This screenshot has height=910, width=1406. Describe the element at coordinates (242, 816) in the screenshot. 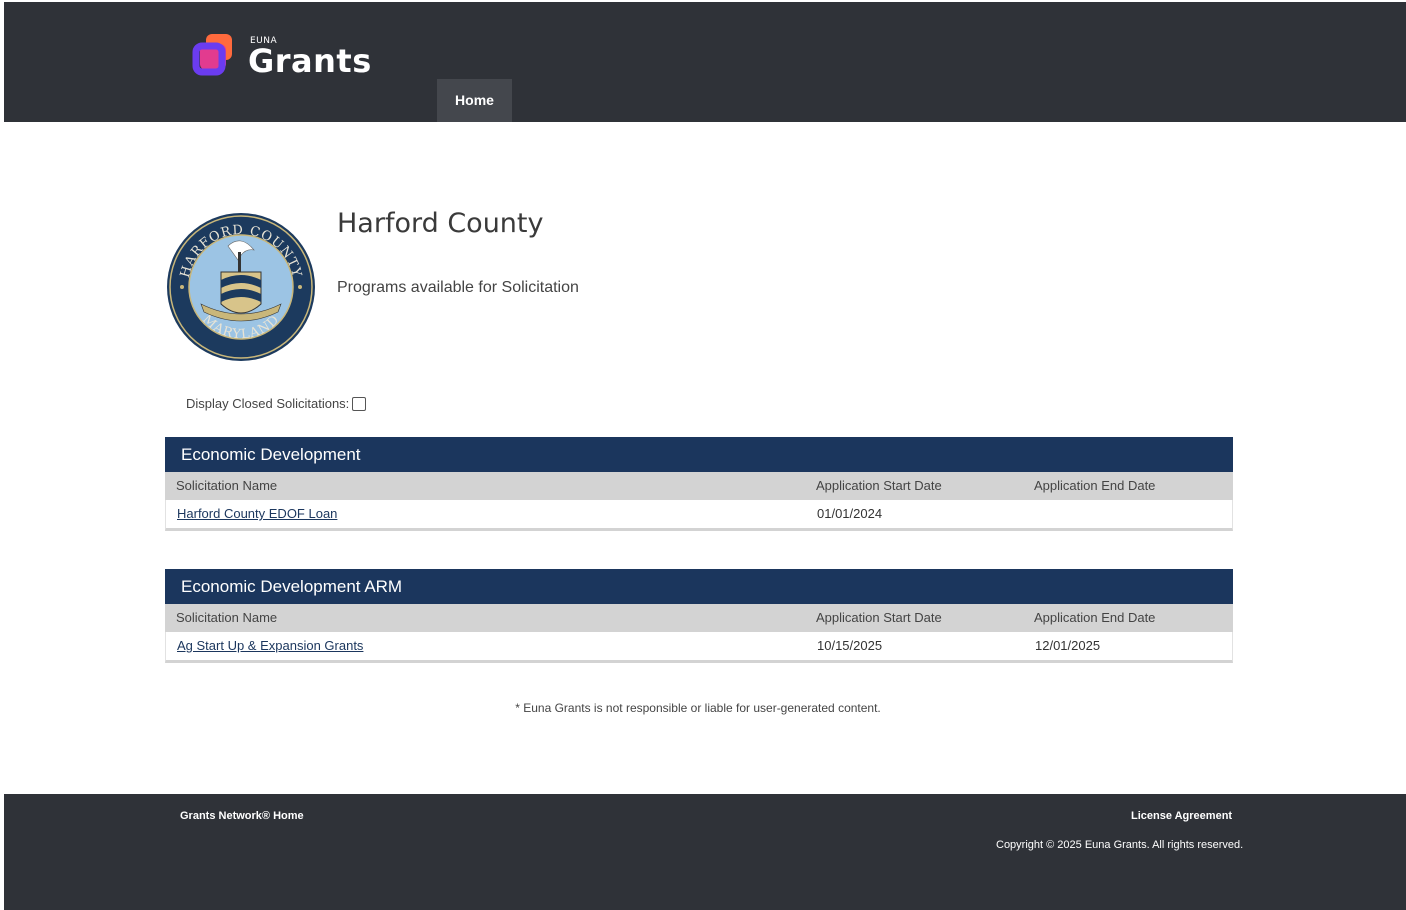

I see `footer-grants-network-home-link: Grants Network® Home` at that location.